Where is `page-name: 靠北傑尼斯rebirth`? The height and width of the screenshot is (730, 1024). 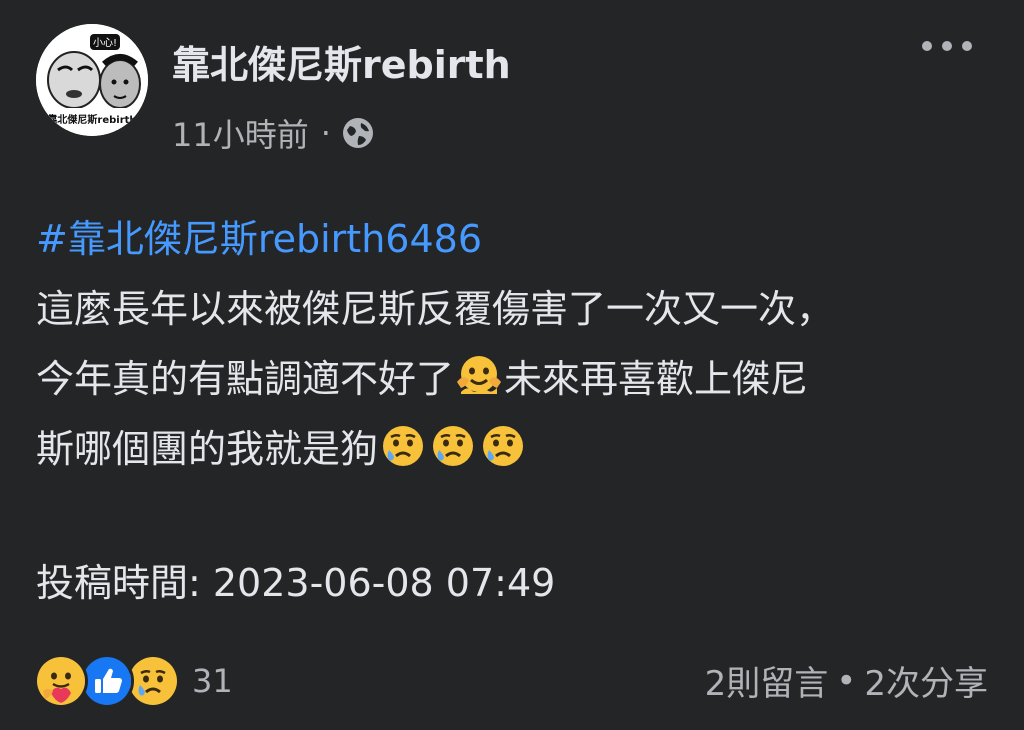 page-name: 靠北傑尼斯rebirth is located at coordinates (341, 61).